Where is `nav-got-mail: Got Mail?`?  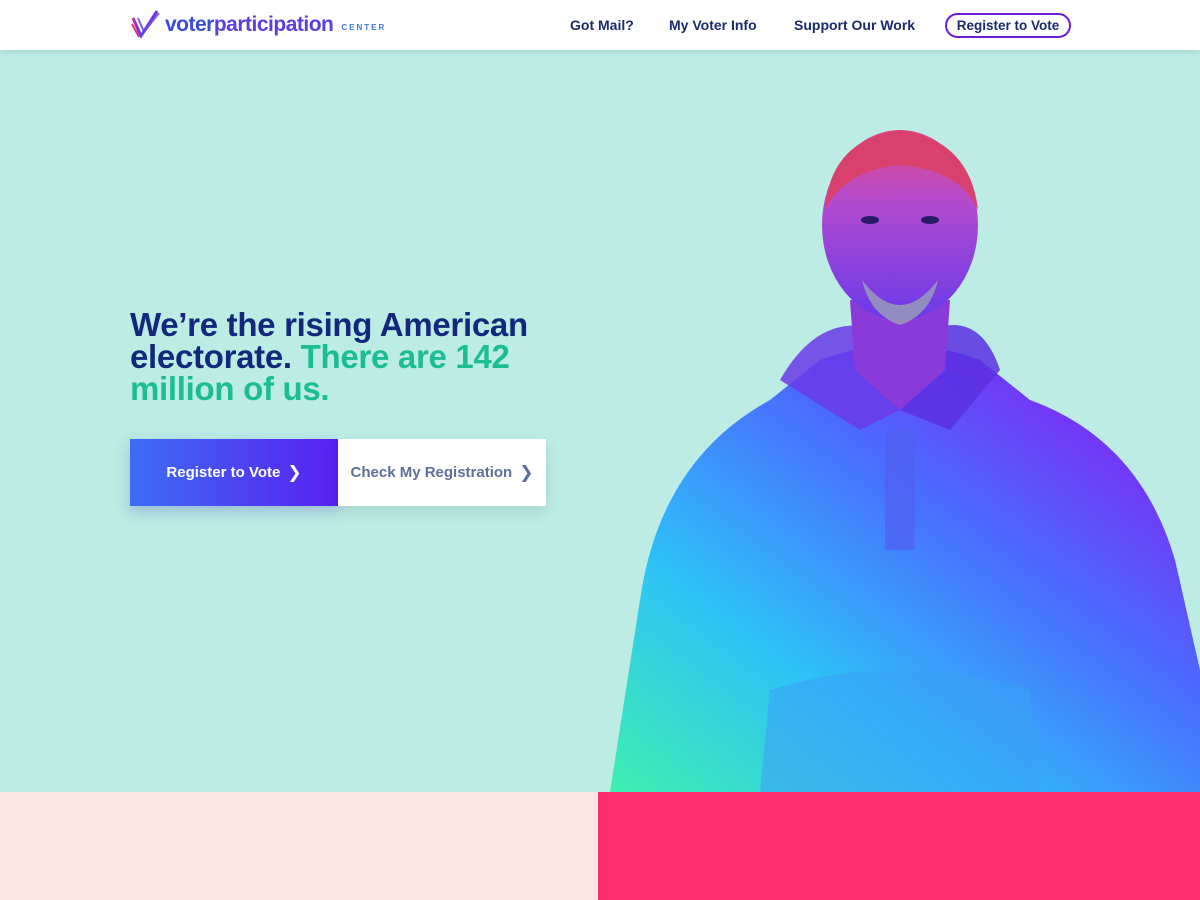
nav-got-mail: Got Mail? is located at coordinates (602, 25).